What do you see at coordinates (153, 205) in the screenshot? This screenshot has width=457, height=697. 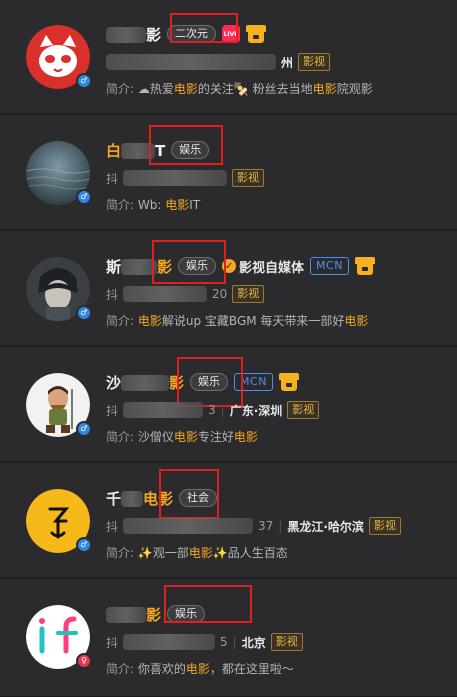 I see `bio: 简介: Wb: 电影IT` at bounding box center [153, 205].